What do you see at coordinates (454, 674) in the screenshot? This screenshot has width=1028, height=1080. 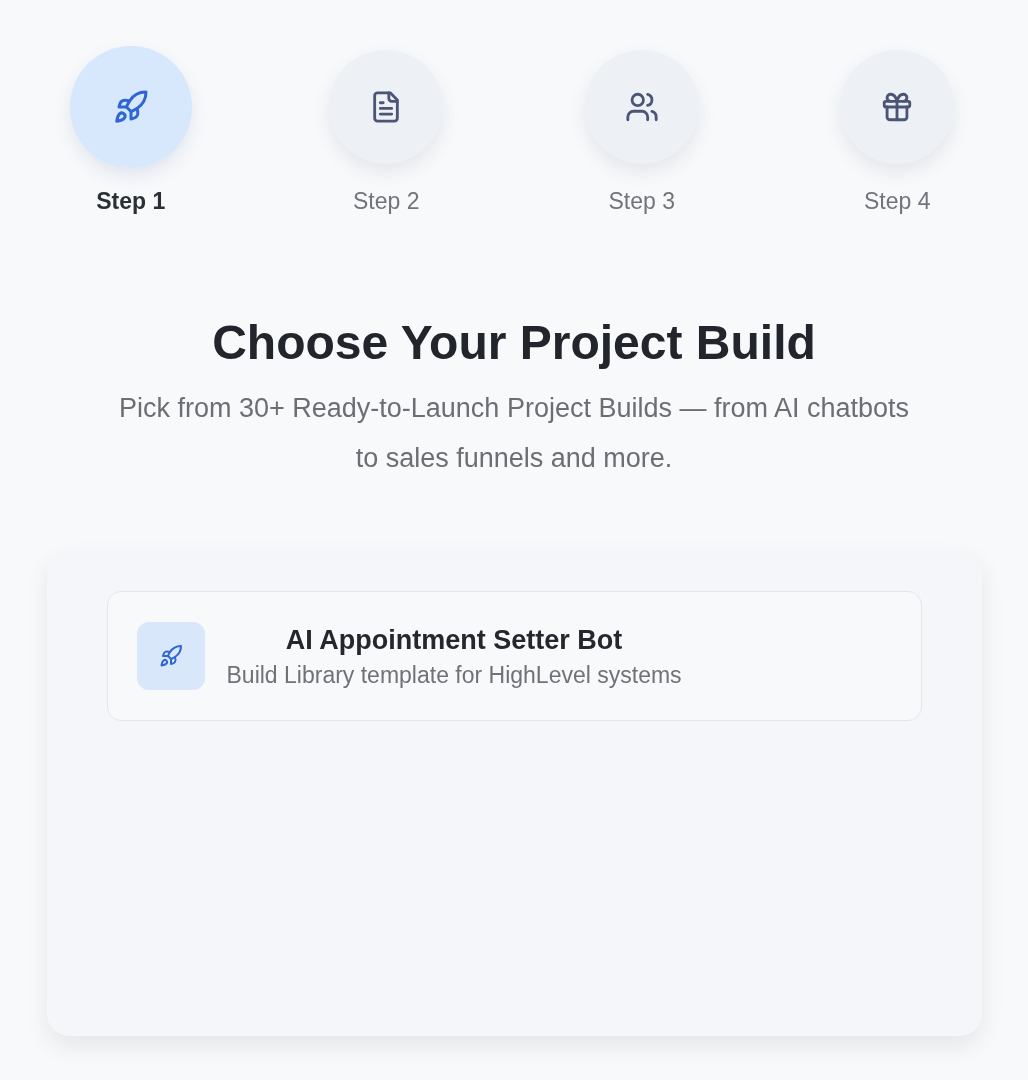 I see `build-description: Build Library template for HighLevel systems` at bounding box center [454, 674].